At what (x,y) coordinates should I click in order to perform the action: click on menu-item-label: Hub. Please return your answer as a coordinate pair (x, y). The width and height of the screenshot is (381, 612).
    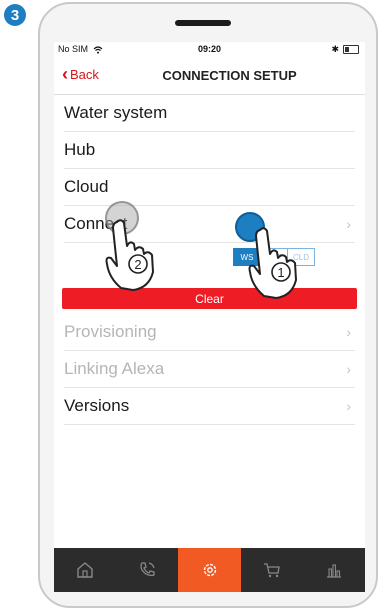
    Looking at the image, I should click on (80, 149).